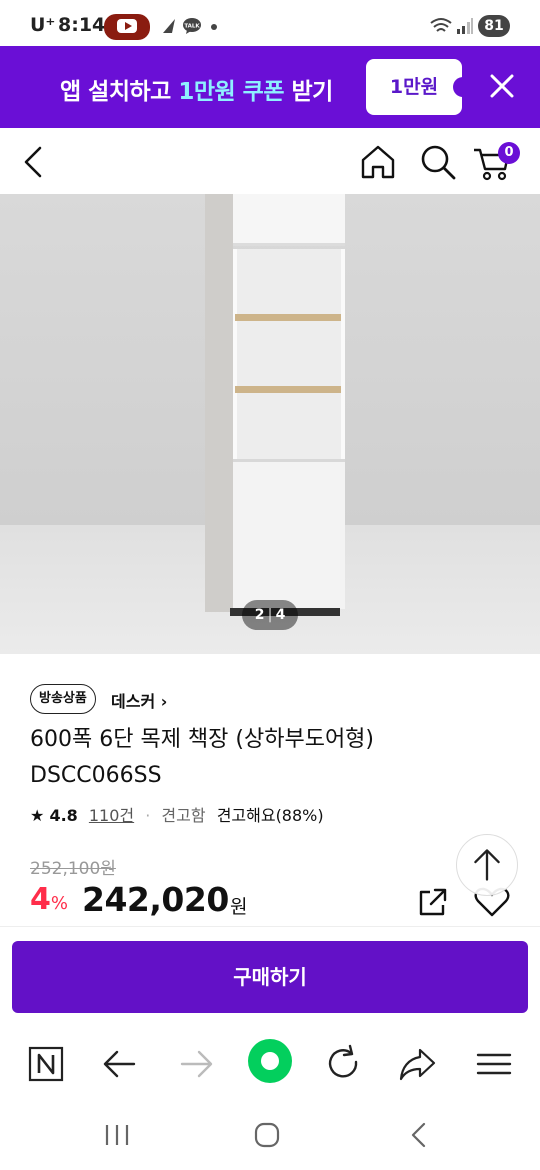  What do you see at coordinates (487, 865) in the screenshot?
I see `arrow-up-icon` at bounding box center [487, 865].